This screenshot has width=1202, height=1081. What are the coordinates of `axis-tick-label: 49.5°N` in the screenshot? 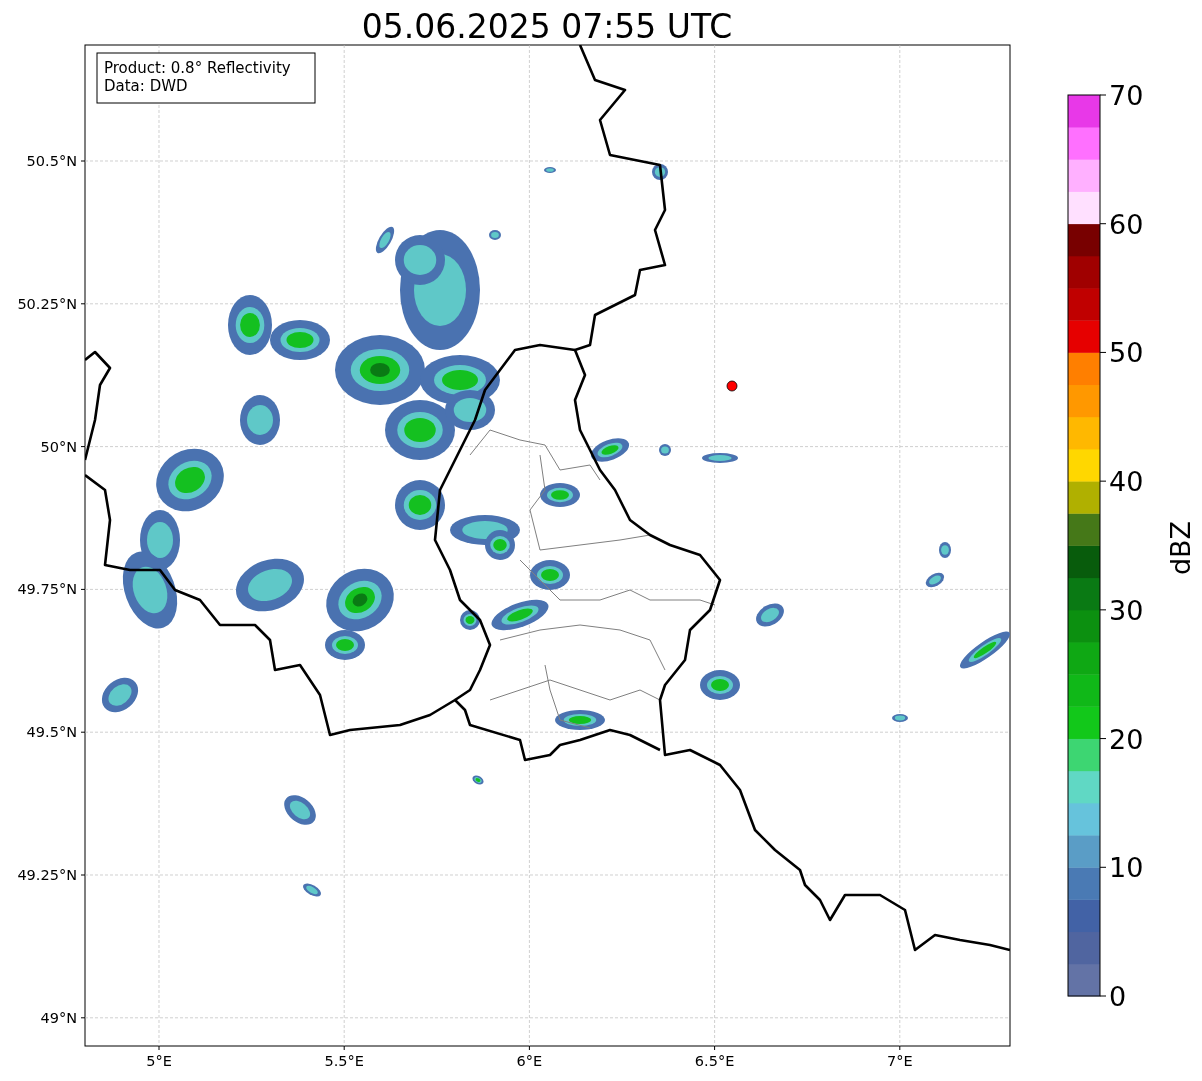 It's located at (51, 732).